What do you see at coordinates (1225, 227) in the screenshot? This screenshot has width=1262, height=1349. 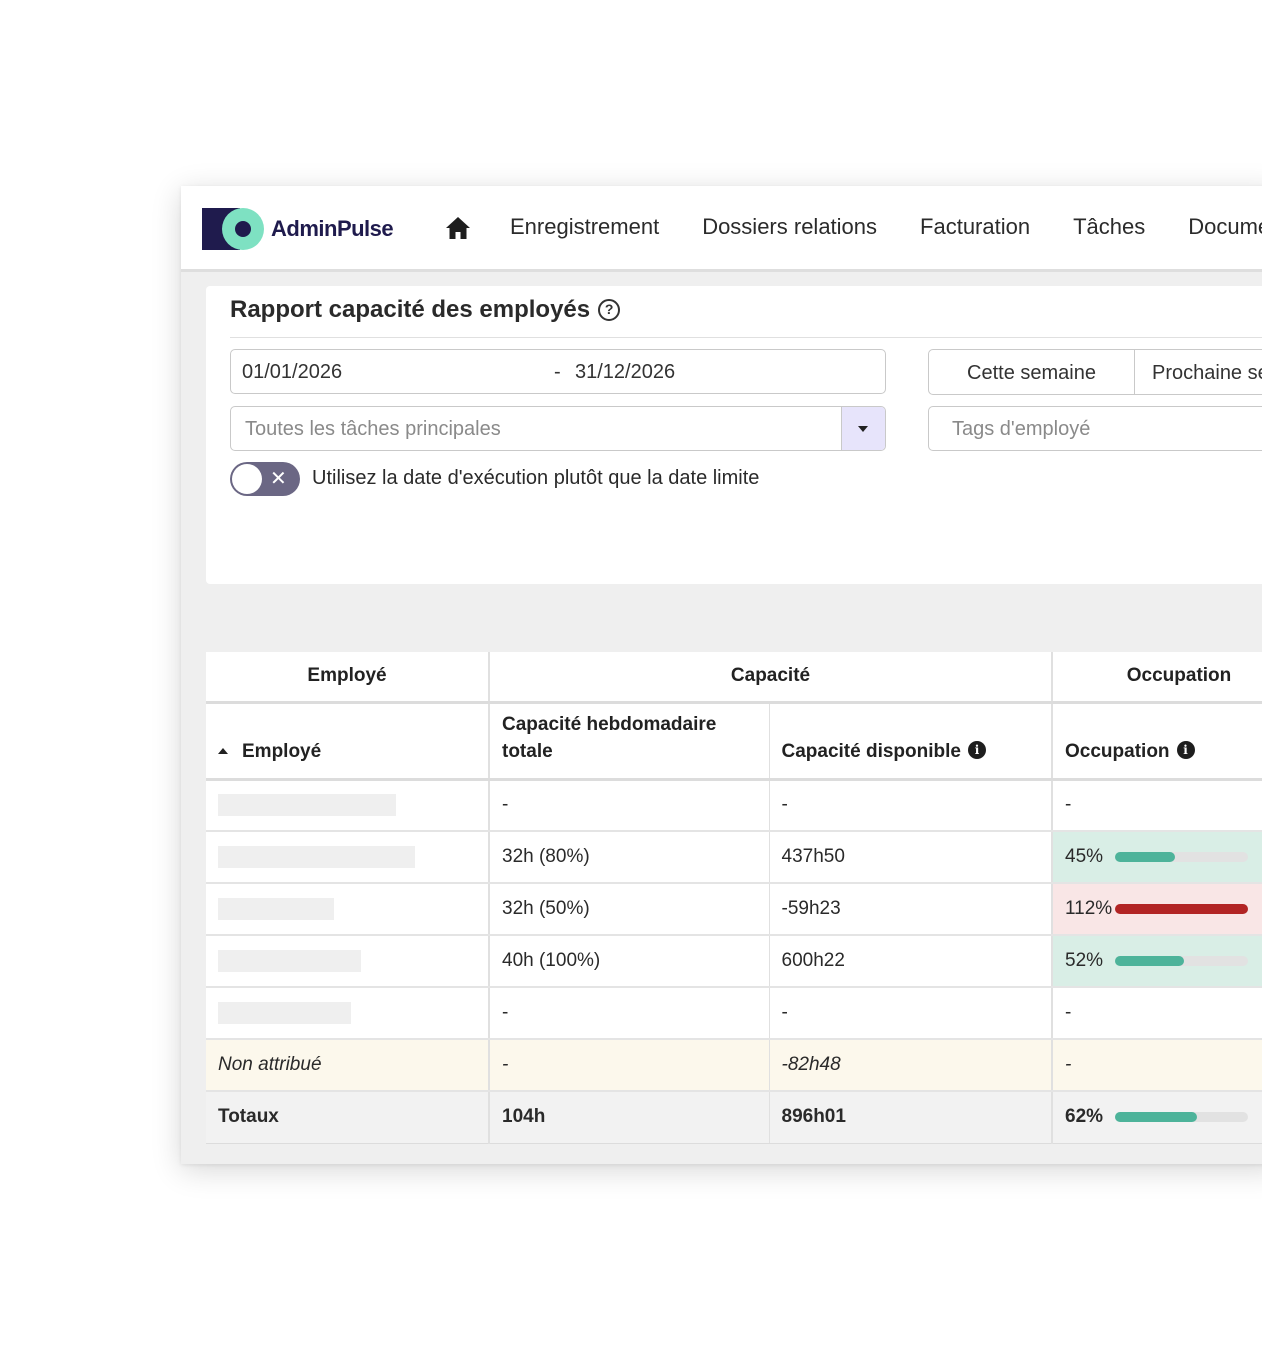 I see `nav-item-documents: Documents` at bounding box center [1225, 227].